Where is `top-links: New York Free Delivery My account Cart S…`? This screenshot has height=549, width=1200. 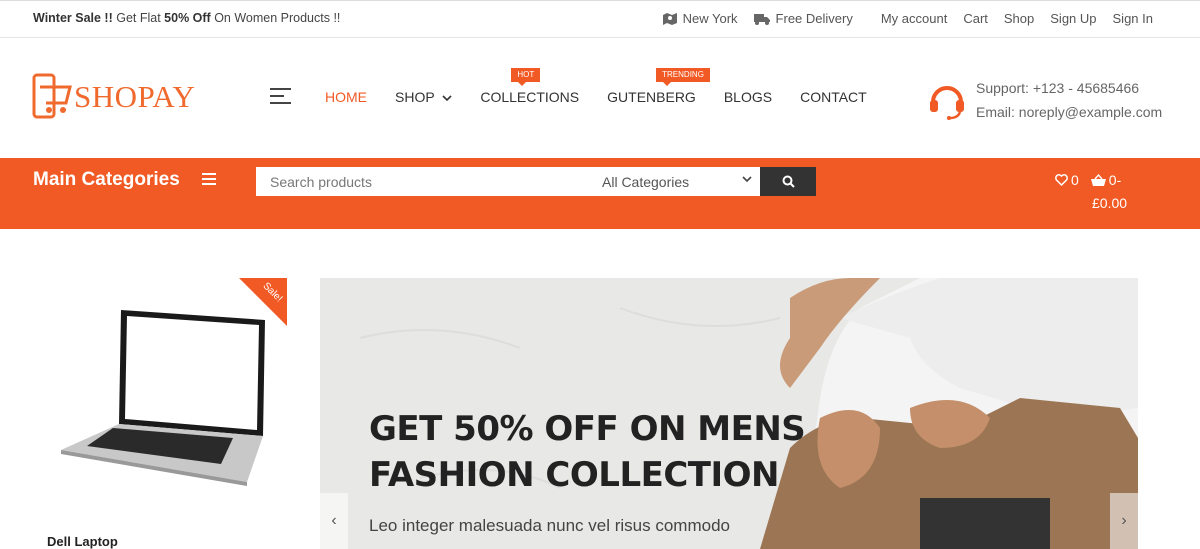
top-links: New York Free Delivery My account Cart S… is located at coordinates (907, 18).